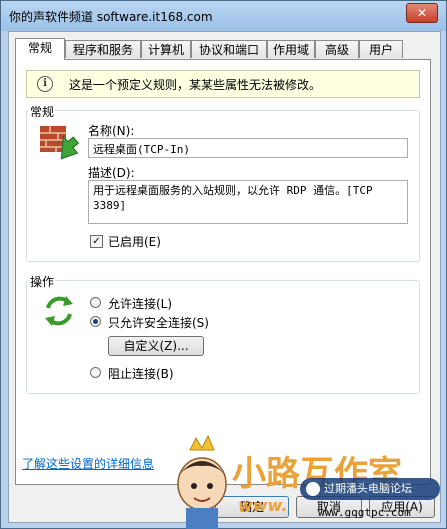  What do you see at coordinates (45, 84) in the screenshot?
I see `info-icon: i` at bounding box center [45, 84].